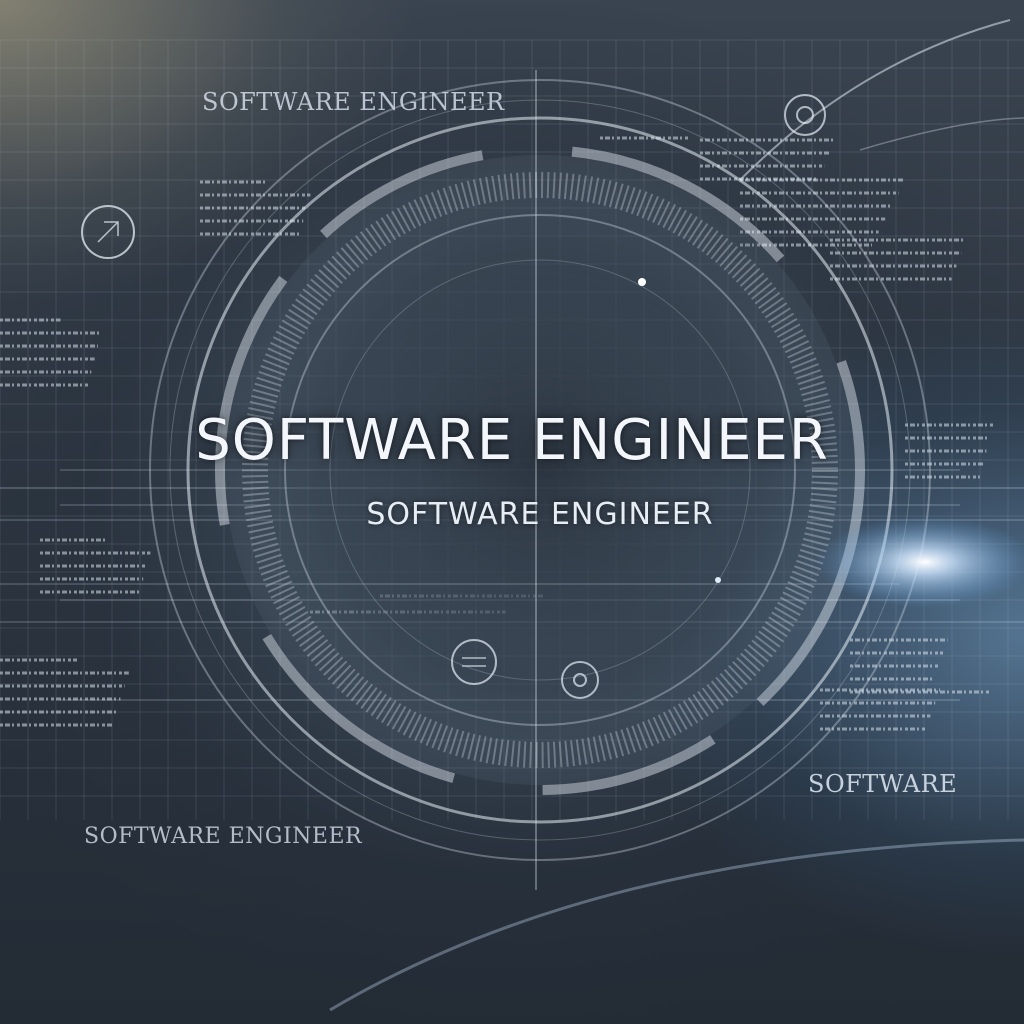  What do you see at coordinates (512, 440) in the screenshot?
I see `main-title: SOFTWARE ENGINEER` at bounding box center [512, 440].